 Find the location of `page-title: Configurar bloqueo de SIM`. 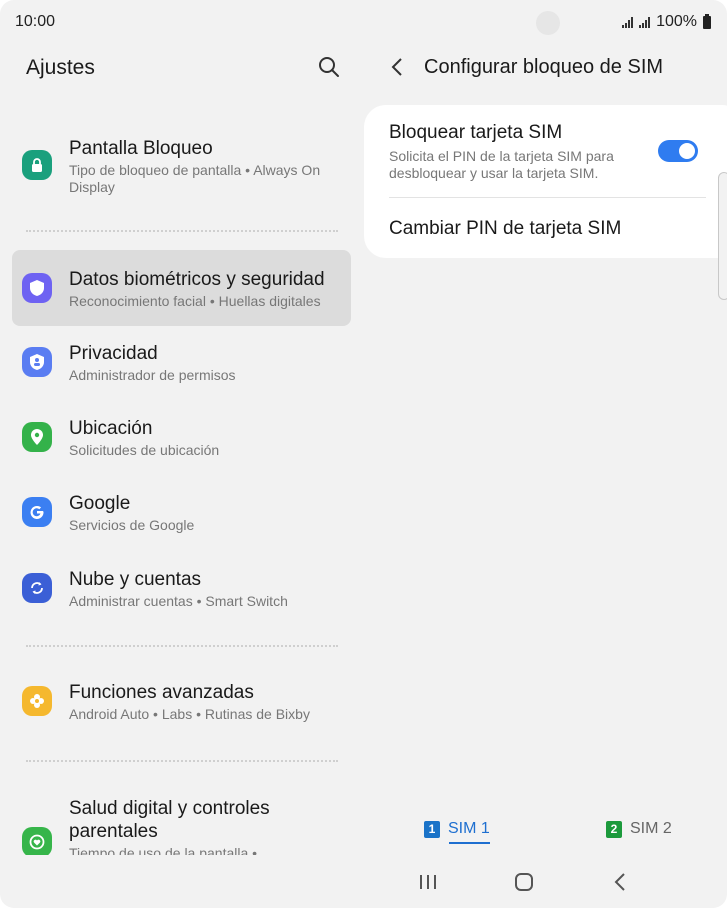

page-title: Configurar bloqueo de SIM is located at coordinates (544, 67).